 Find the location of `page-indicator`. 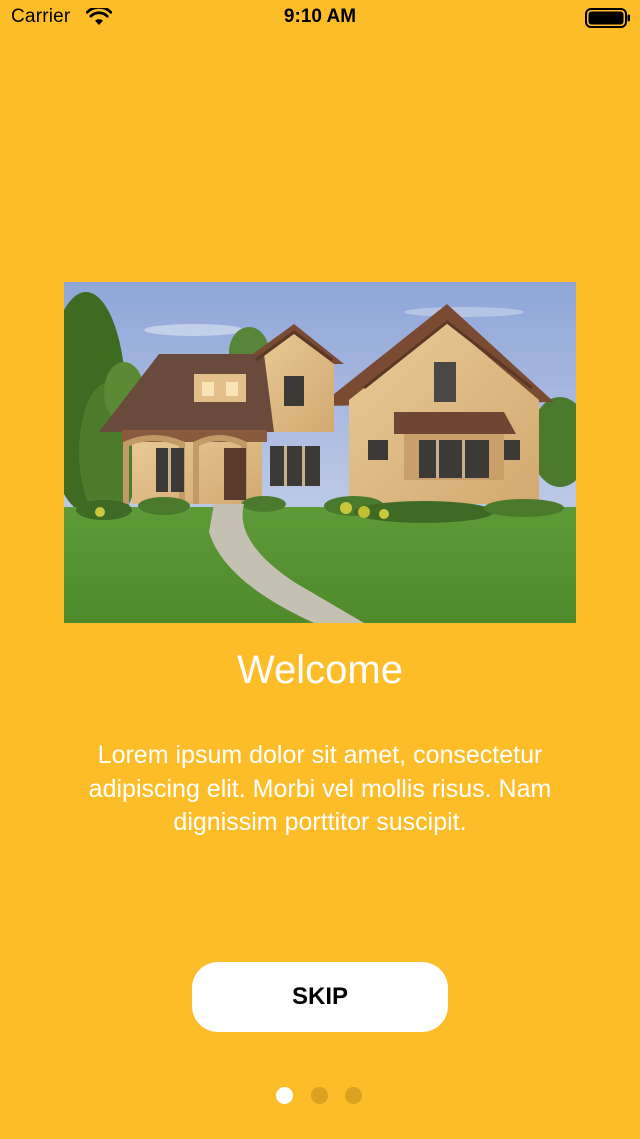

page-indicator is located at coordinates (321, 1096).